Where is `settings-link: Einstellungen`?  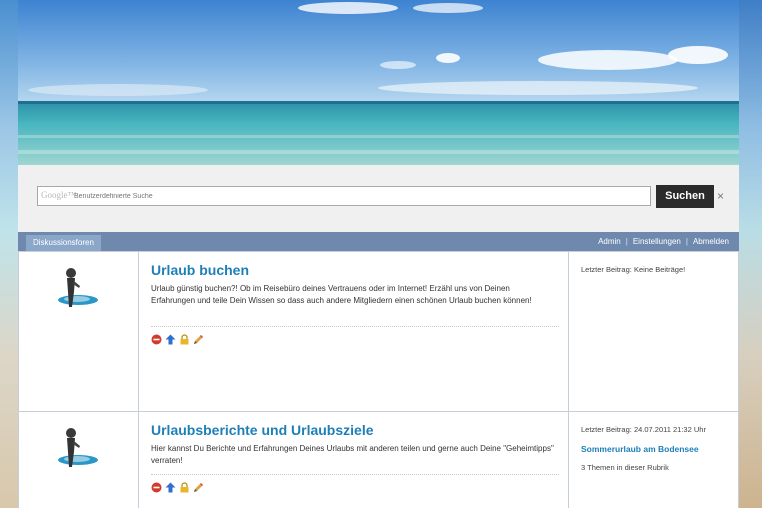 settings-link: Einstellungen is located at coordinates (657, 241).